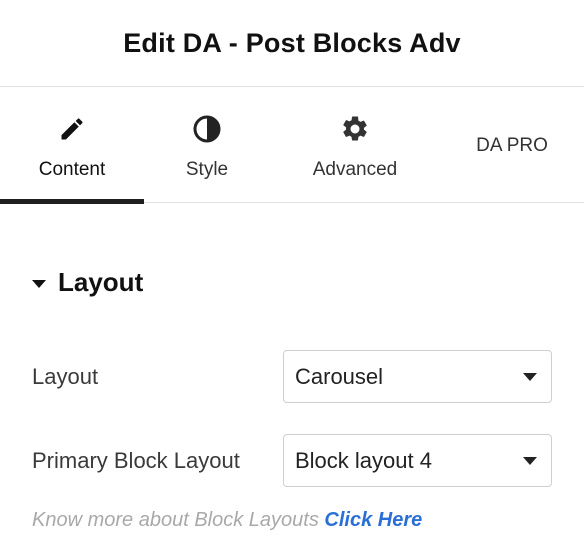 The image size is (584, 556). What do you see at coordinates (207, 169) in the screenshot?
I see `tab-style-label: Style` at bounding box center [207, 169].